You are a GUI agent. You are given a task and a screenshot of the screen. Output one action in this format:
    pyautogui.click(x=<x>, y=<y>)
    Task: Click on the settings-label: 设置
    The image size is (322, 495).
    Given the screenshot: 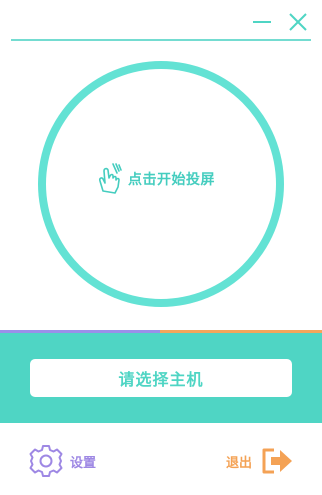 What is the action you would take?
    pyautogui.click(x=83, y=463)
    